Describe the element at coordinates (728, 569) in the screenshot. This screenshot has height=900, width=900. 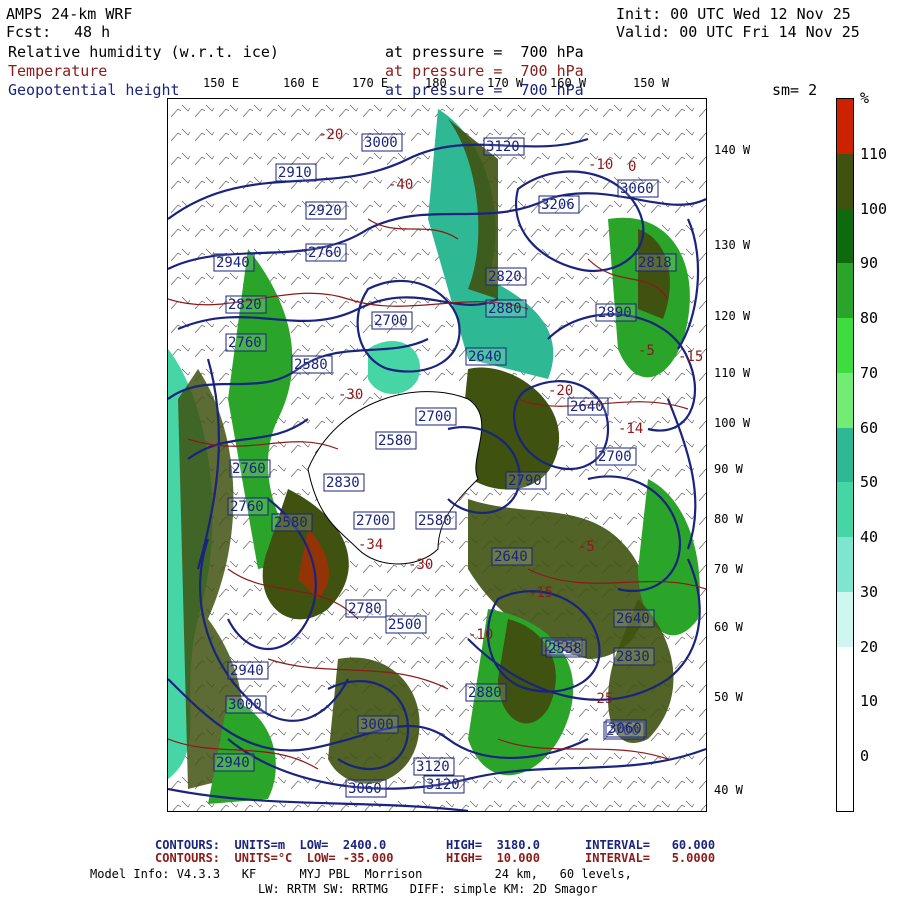
I see `lat-label: 70 W` at that location.